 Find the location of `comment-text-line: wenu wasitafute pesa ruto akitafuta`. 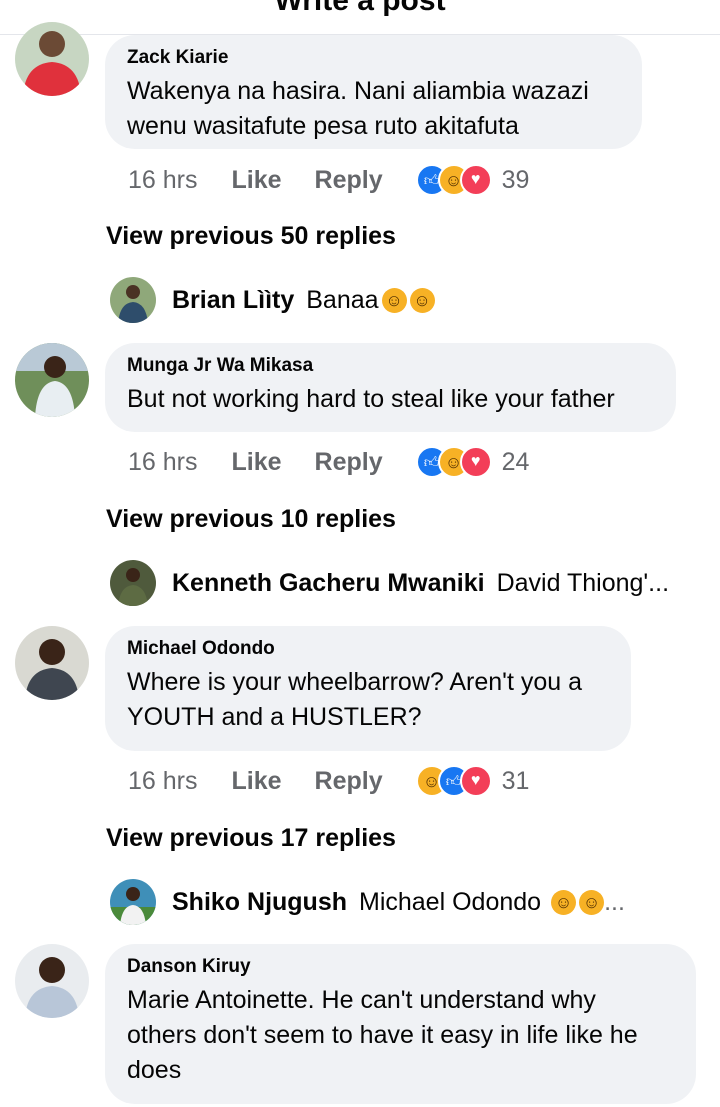

comment-text-line: wenu wasitafute pesa ruto akitafuta is located at coordinates (323, 126).